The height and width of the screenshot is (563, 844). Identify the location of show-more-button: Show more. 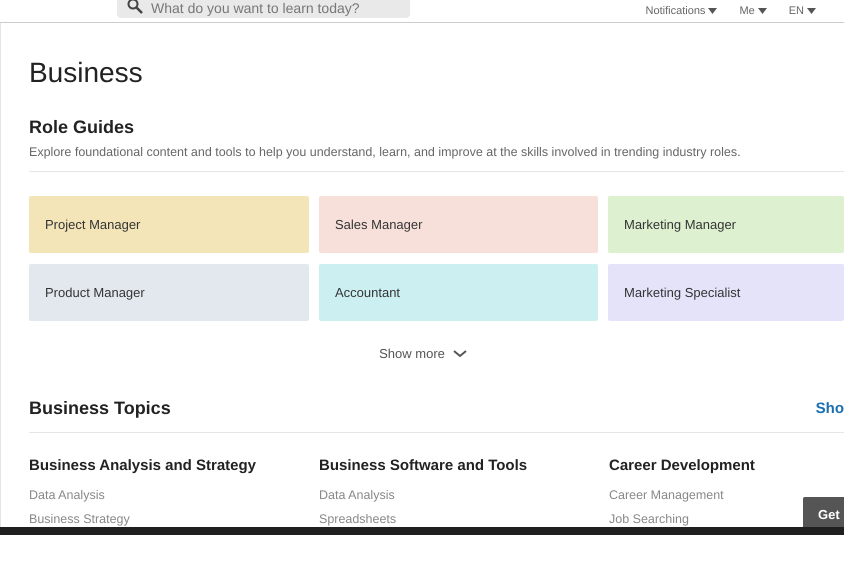
(423, 353).